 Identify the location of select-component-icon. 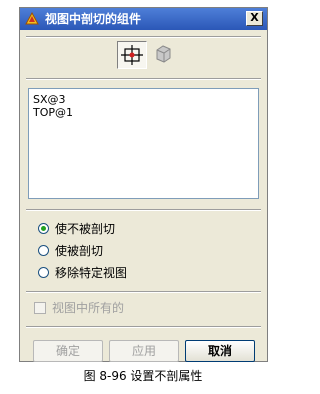
(132, 55).